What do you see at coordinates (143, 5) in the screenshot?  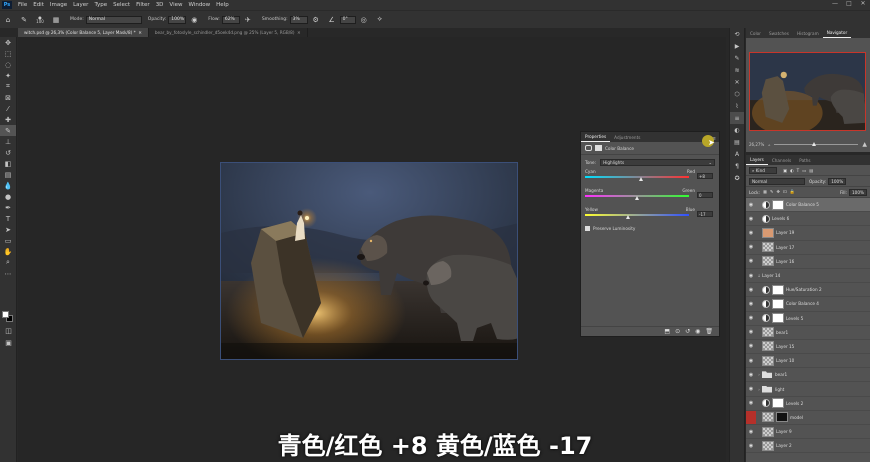 I see `menu-filter: Filter` at bounding box center [143, 5].